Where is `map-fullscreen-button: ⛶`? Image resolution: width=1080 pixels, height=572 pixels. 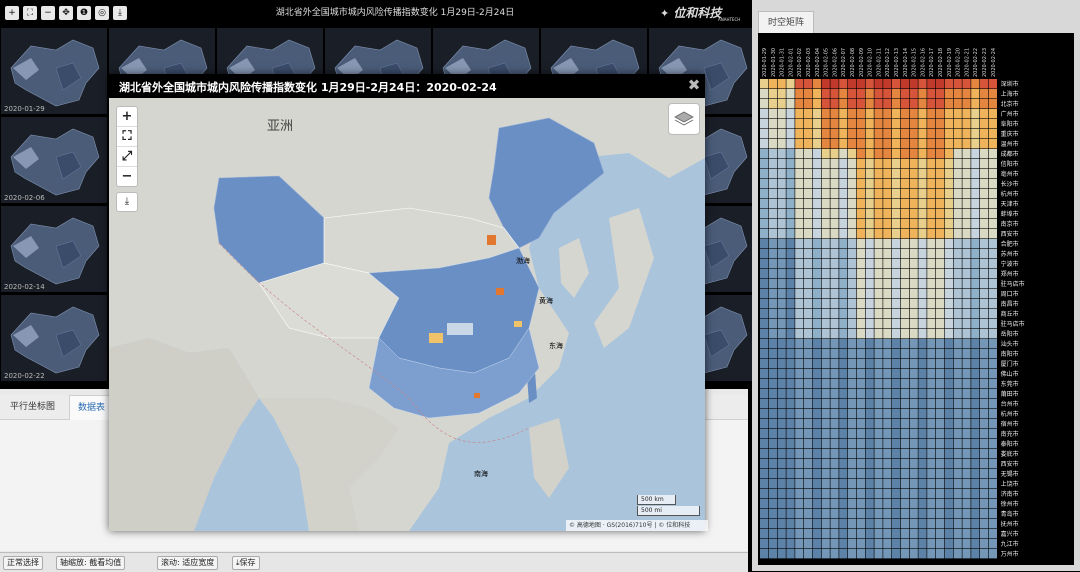
map-fullscreen-button: ⛶ is located at coordinates (127, 137).